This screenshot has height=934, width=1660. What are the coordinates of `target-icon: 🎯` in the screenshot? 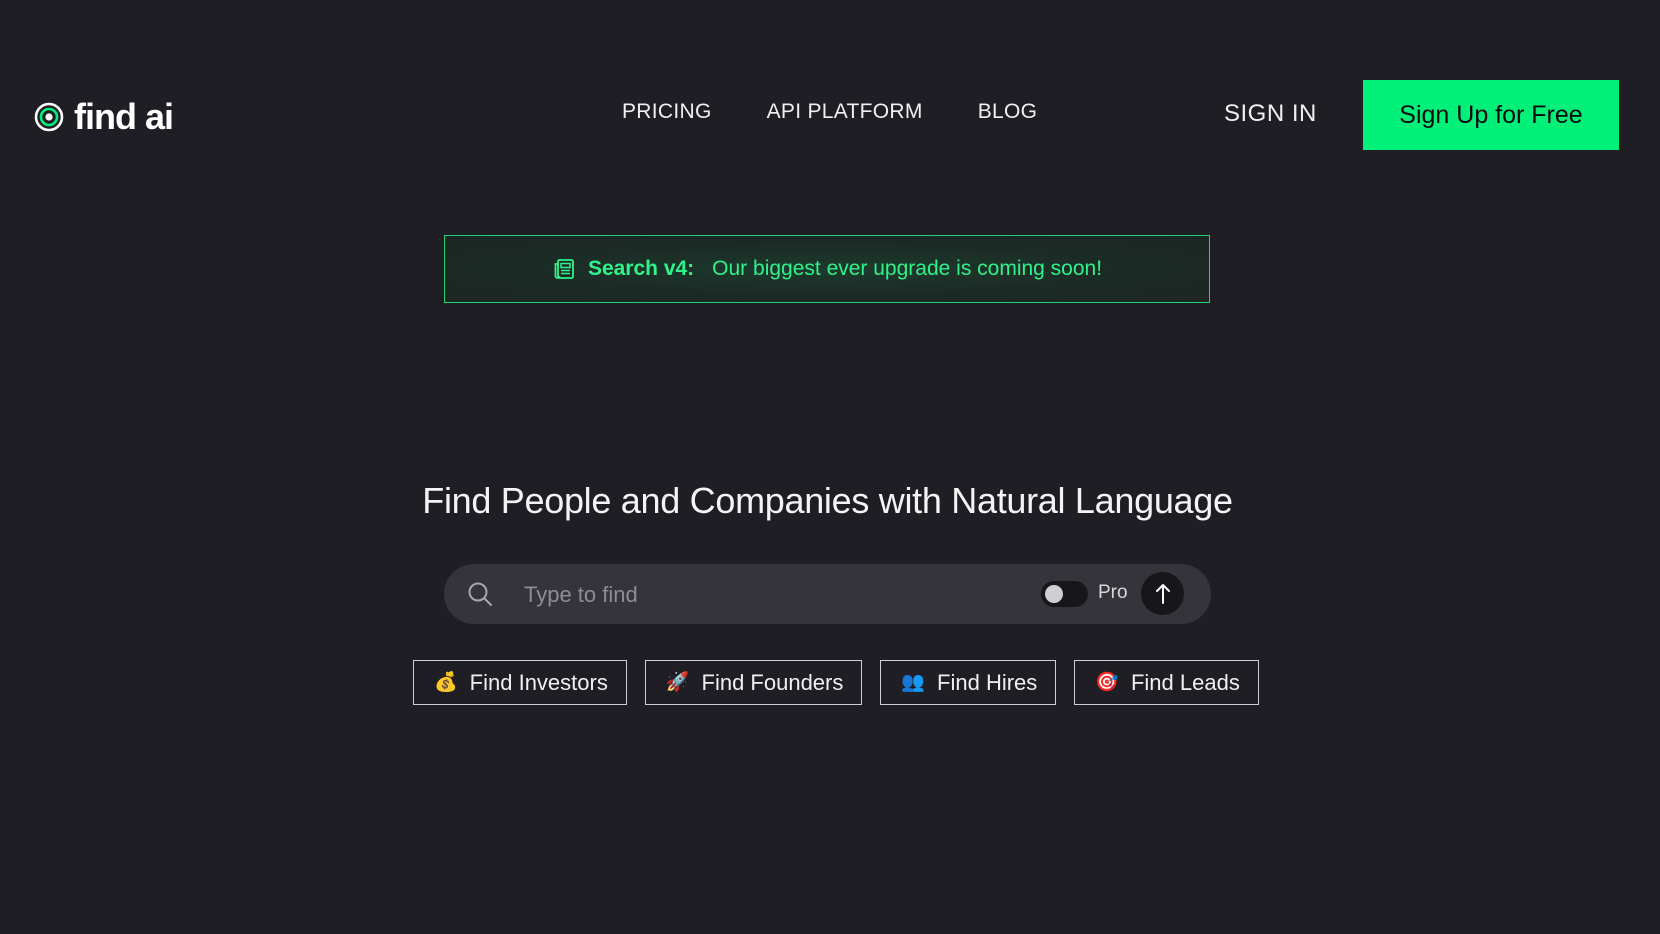 It's located at (1107, 682).